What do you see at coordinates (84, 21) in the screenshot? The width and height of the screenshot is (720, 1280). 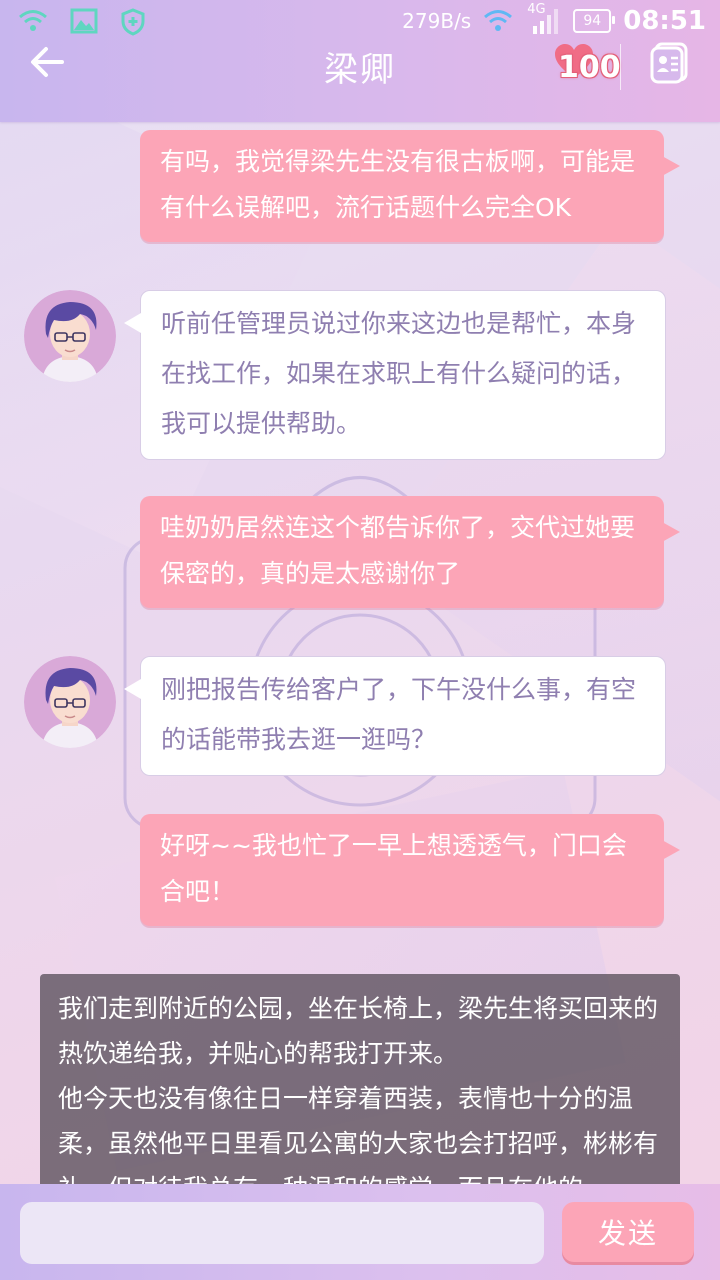 I see `image-icon` at bounding box center [84, 21].